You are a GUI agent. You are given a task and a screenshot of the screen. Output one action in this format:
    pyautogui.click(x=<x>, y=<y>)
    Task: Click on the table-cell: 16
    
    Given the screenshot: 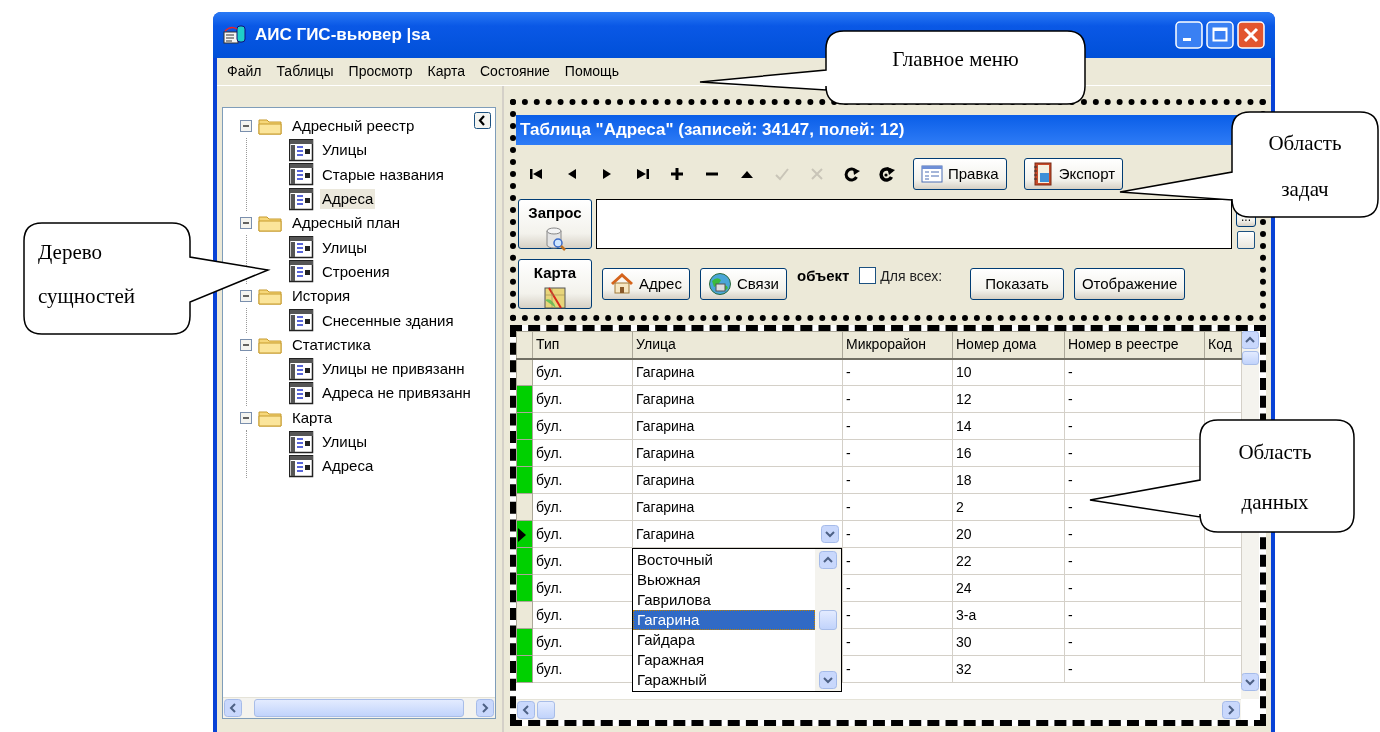 What is the action you would take?
    pyautogui.click(x=1008, y=453)
    